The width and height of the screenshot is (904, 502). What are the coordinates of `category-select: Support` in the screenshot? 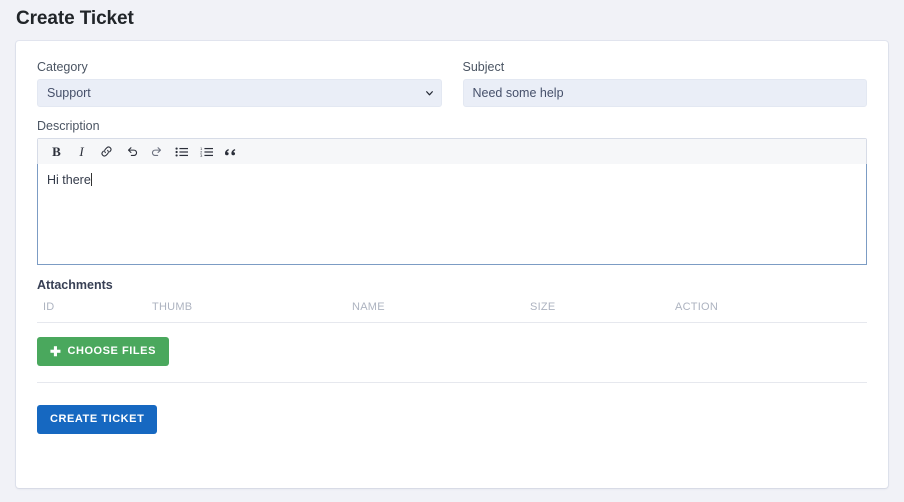 It's located at (239, 93).